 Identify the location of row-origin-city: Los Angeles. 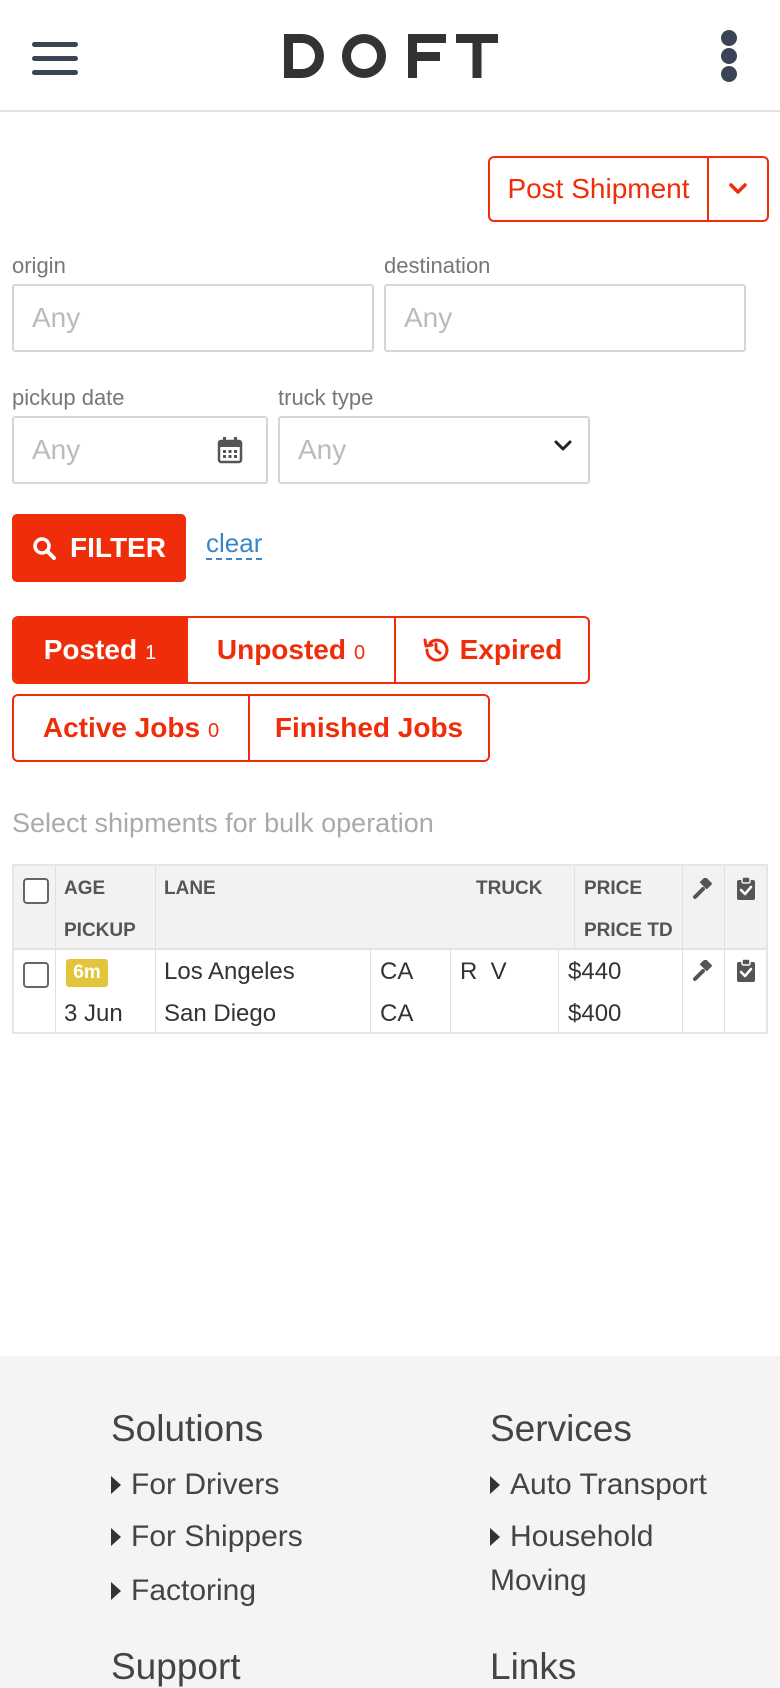
(229, 972).